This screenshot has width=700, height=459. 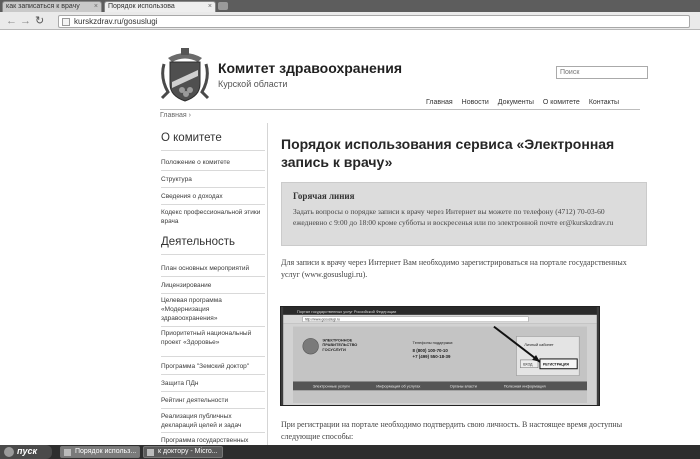 I want to click on screenshot-menu-item: Полезная информация, so click(x=525, y=385).